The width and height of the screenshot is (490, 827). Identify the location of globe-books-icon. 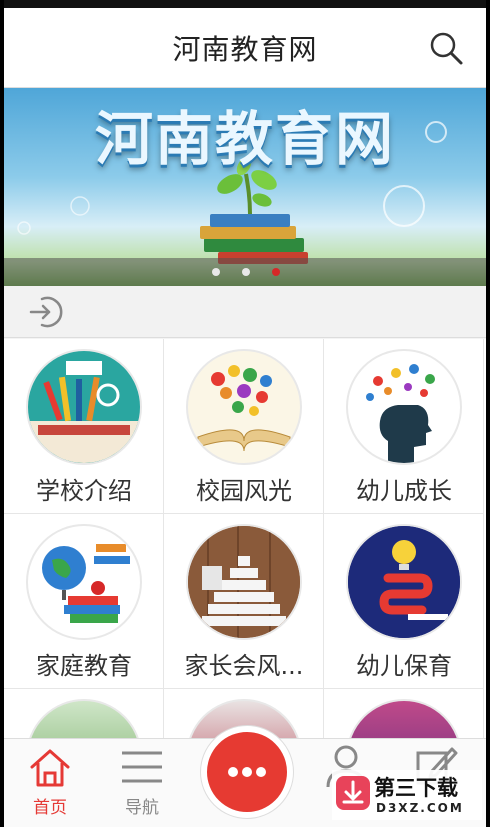
(84, 582).